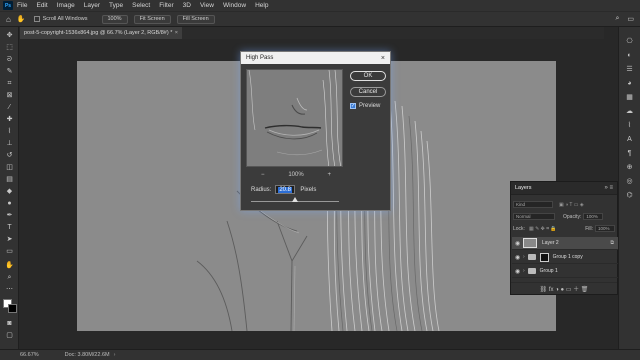 The height and width of the screenshot is (360, 640). Describe the element at coordinates (629, 195) in the screenshot. I see `paths-panel-icon: ⌬` at that location.